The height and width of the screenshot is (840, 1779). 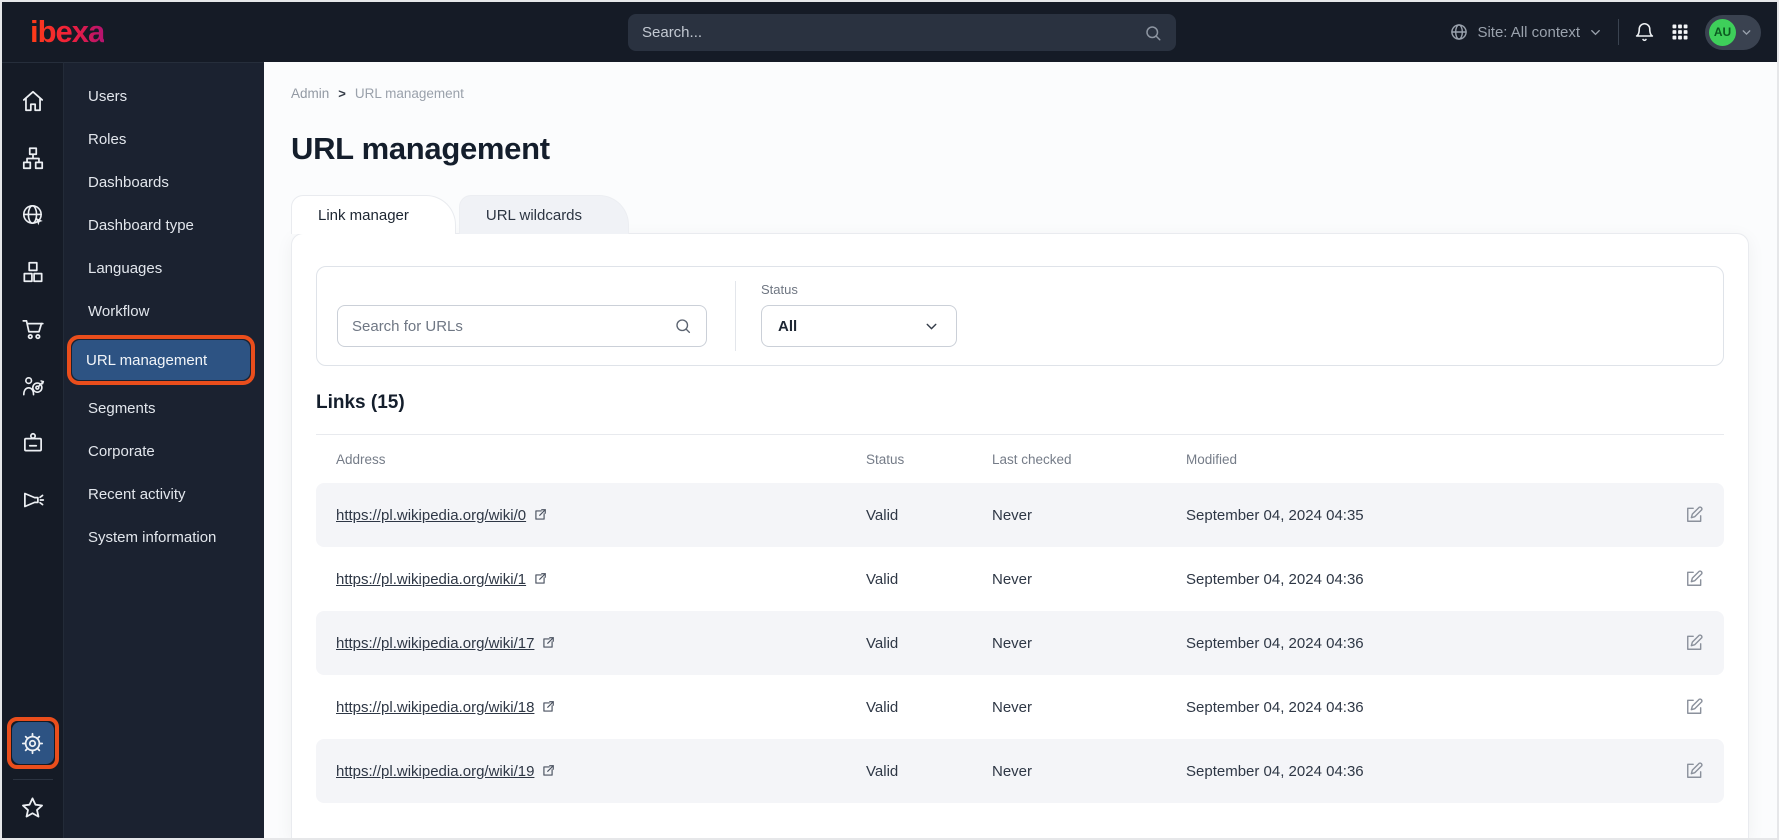 I want to click on link-address: https://pl.wikipedia.org/wiki/18, so click(x=435, y=707).